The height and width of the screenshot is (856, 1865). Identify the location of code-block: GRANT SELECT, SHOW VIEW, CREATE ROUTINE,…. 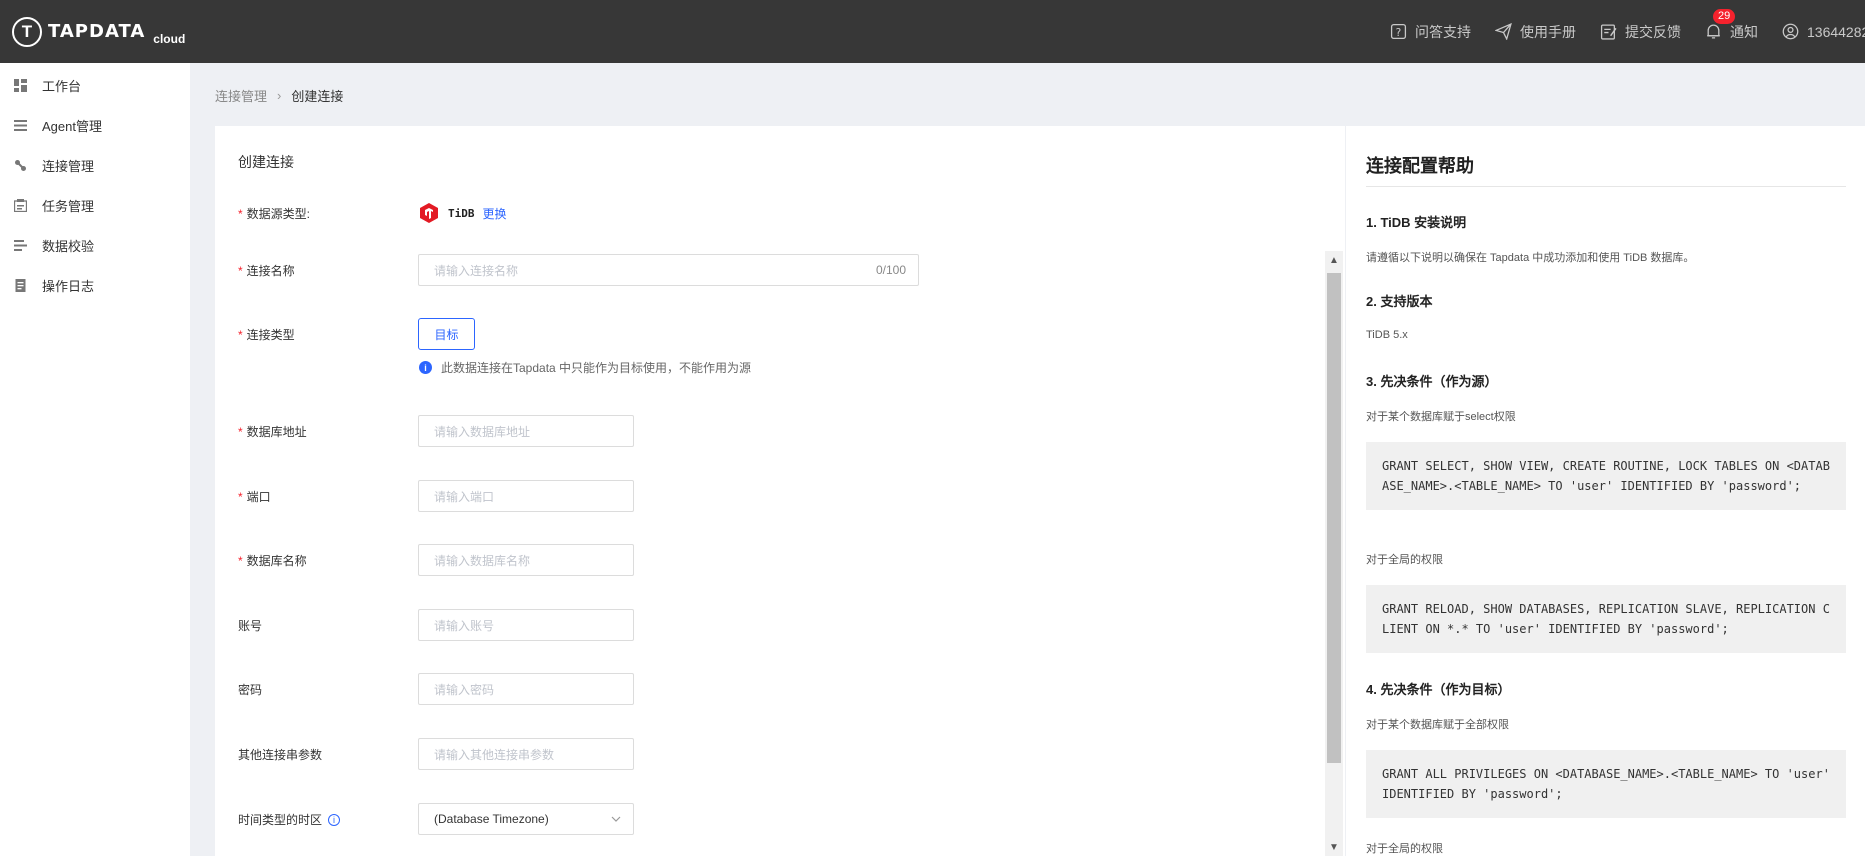
(1606, 476).